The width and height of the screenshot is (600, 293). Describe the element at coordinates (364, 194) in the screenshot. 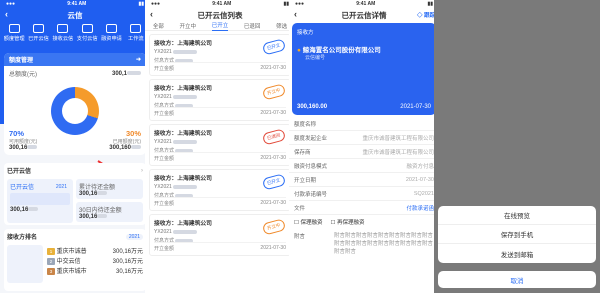

I see `detail-field: 付款承诺编号 SQ2021` at that location.